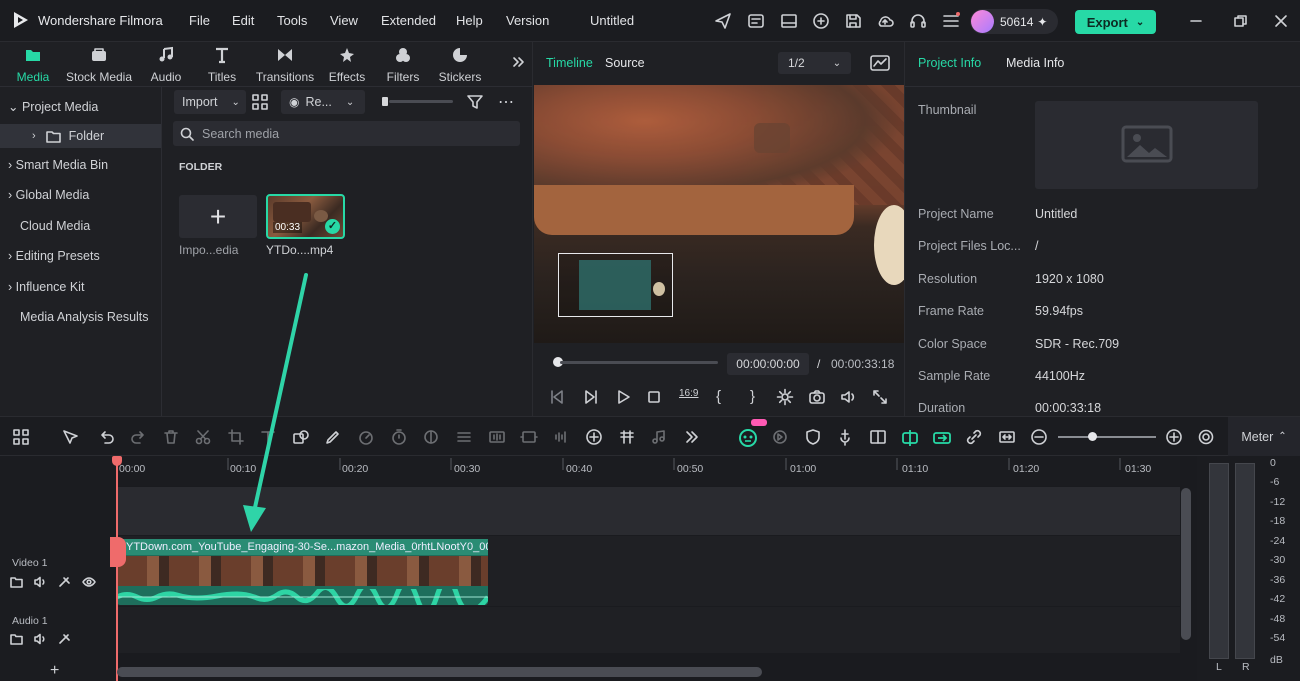 This screenshot has height=681, width=1300. Describe the element at coordinates (222, 65) in the screenshot. I see `tab-titles: Titles` at that location.